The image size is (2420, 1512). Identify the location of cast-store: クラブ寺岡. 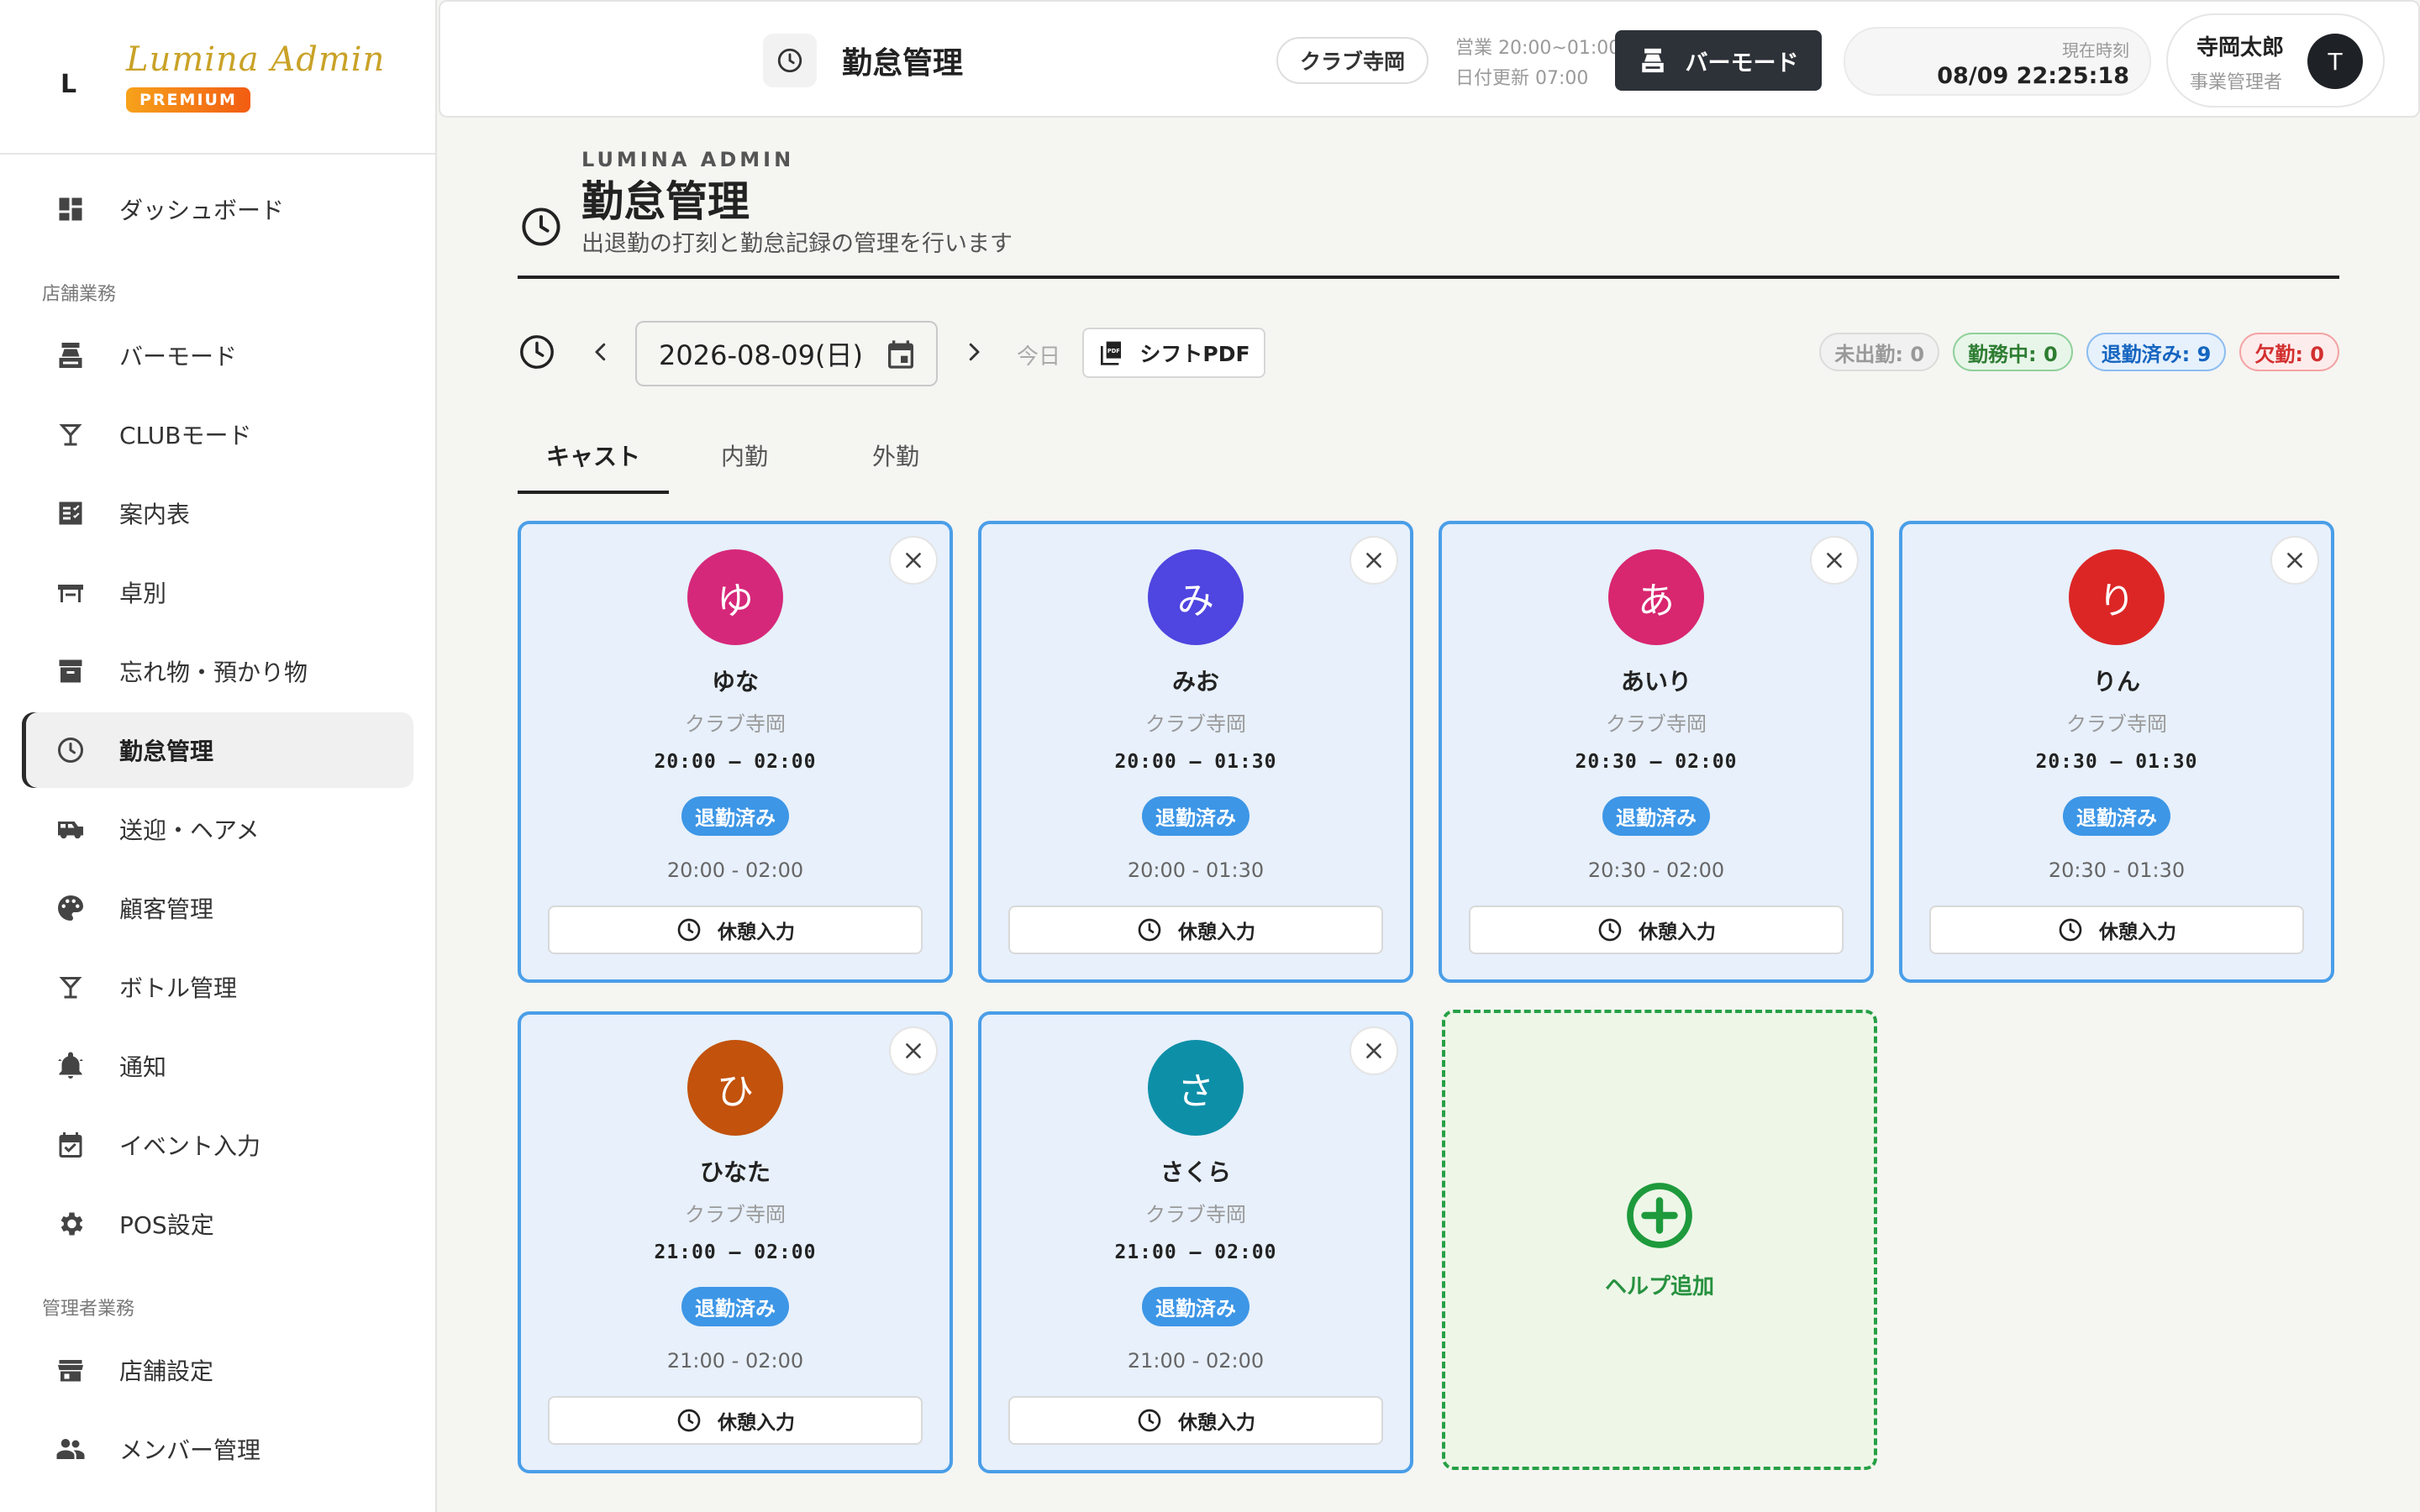
(2116, 724).